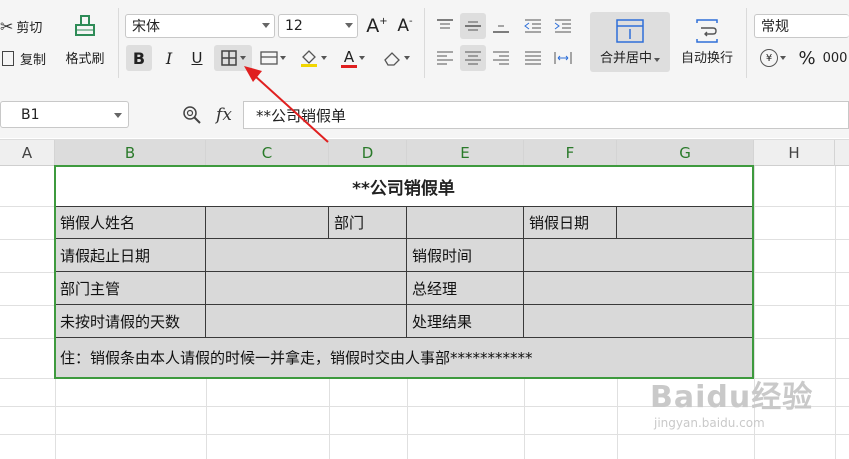  What do you see at coordinates (732, 397) in the screenshot?
I see `watermark-text: Baidu经验` at bounding box center [732, 397].